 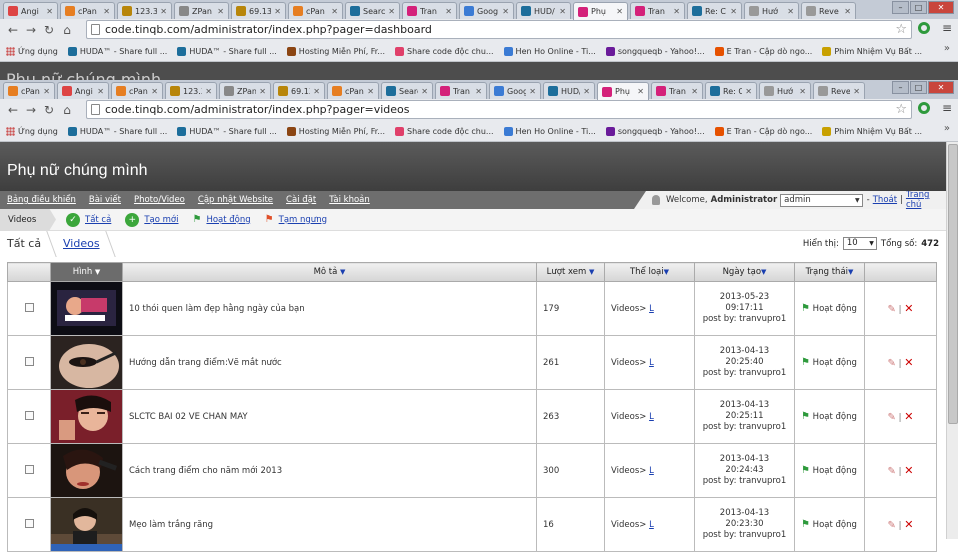 What do you see at coordinates (829, 272) in the screenshot?
I see `col-status: Trạng thái▼` at bounding box center [829, 272].